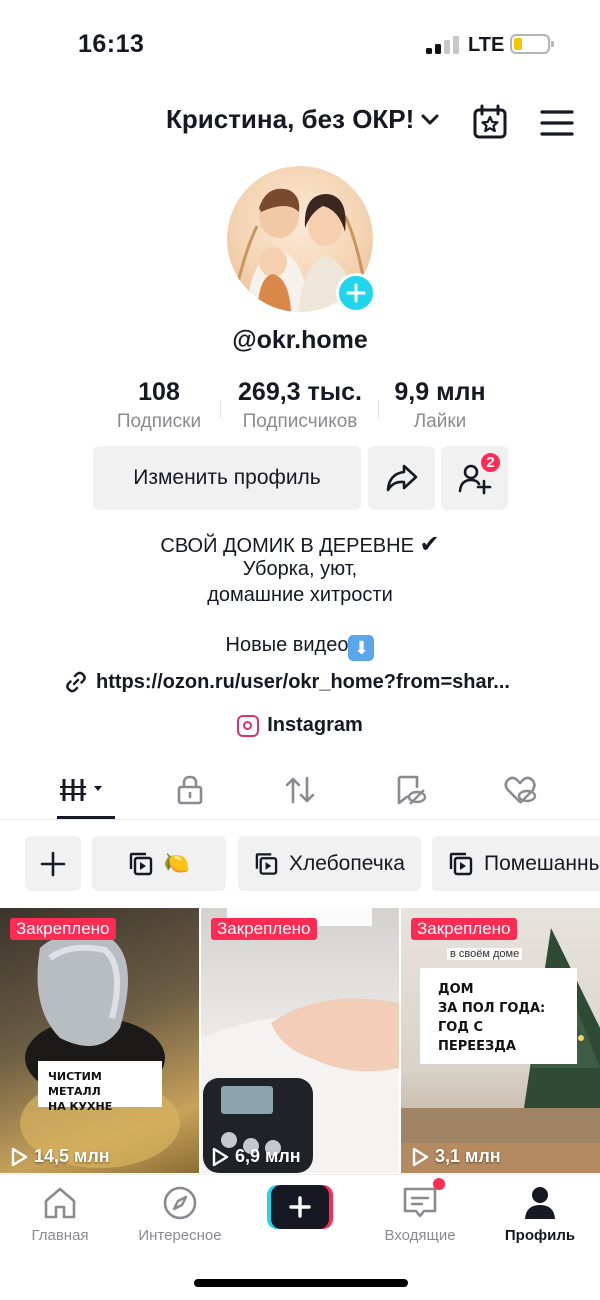 The height and width of the screenshot is (1300, 600). I want to click on stat-followers: 269,3 тыс. Подписчиков, so click(300, 405).